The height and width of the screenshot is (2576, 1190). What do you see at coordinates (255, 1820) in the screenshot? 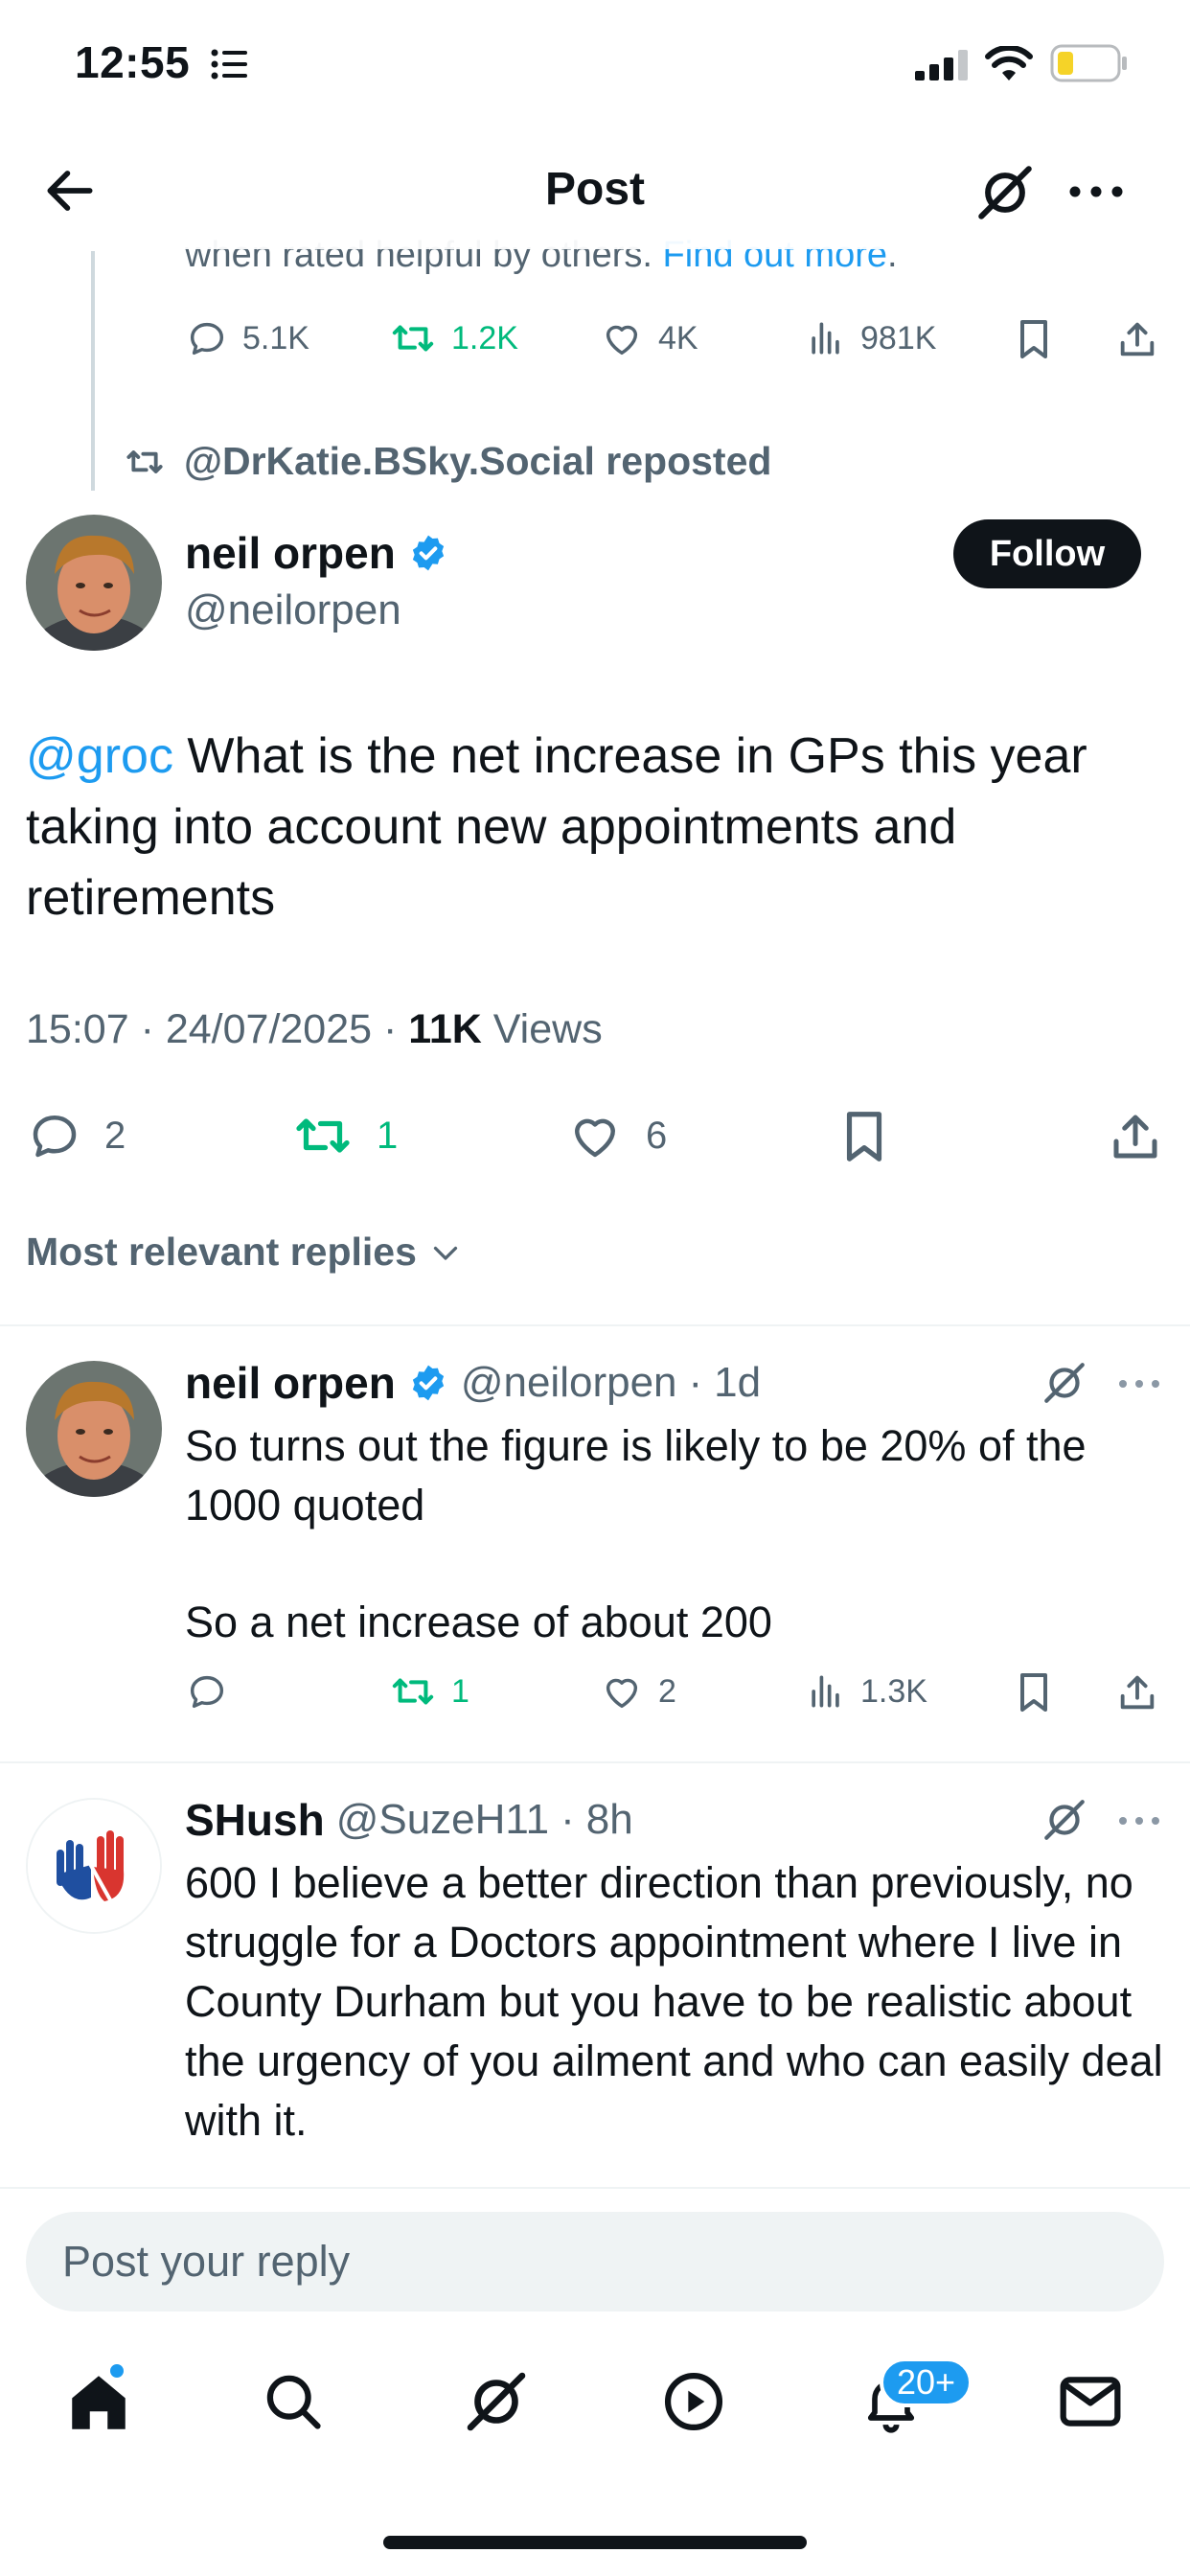
I see `reply-author-name: SHush` at bounding box center [255, 1820].